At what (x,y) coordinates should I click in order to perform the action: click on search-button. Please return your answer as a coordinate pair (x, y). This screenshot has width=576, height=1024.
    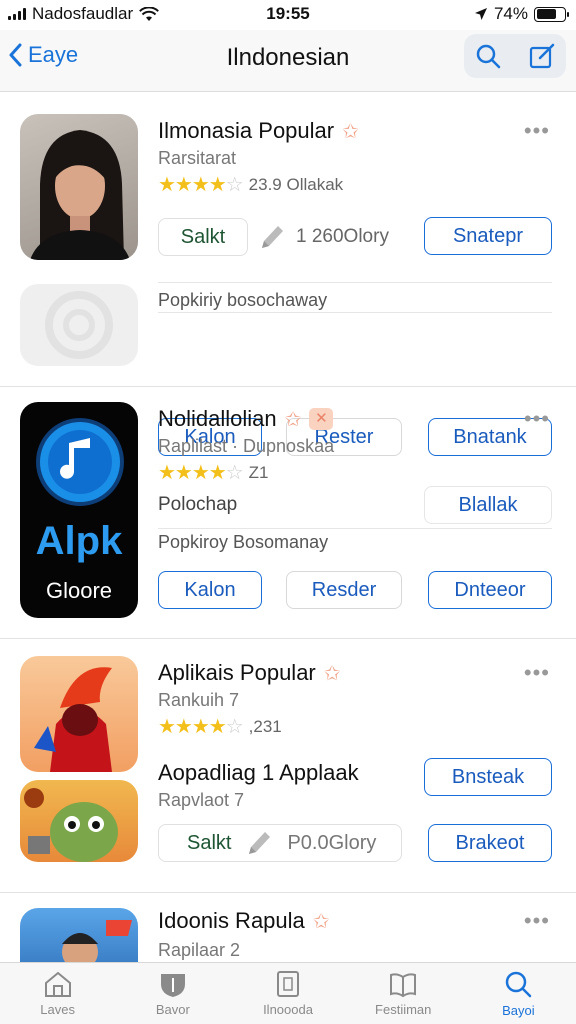
    Looking at the image, I should click on (488, 56).